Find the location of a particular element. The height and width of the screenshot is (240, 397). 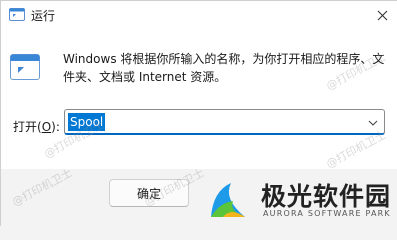

close-icon is located at coordinates (382, 15).